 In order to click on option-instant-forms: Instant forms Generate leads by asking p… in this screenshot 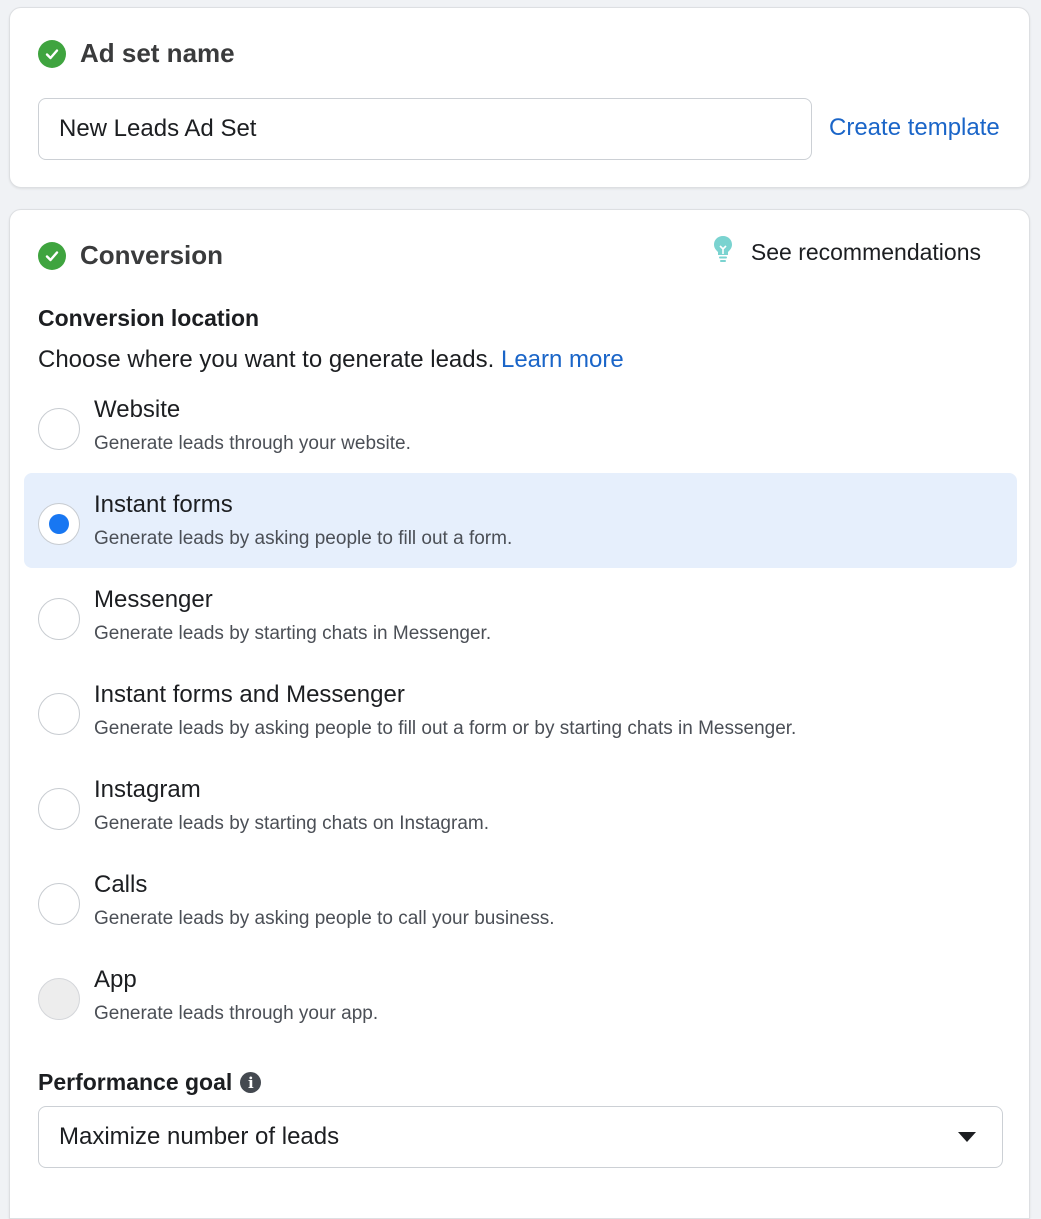, I will do `click(520, 520)`.